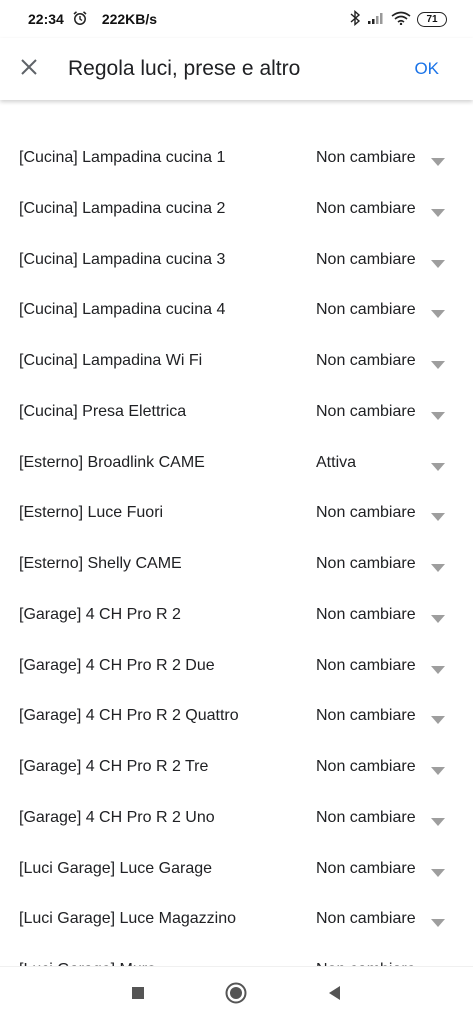  I want to click on device-name: [Garage] 4 CH Pro R 2 Uno, so click(117, 817).